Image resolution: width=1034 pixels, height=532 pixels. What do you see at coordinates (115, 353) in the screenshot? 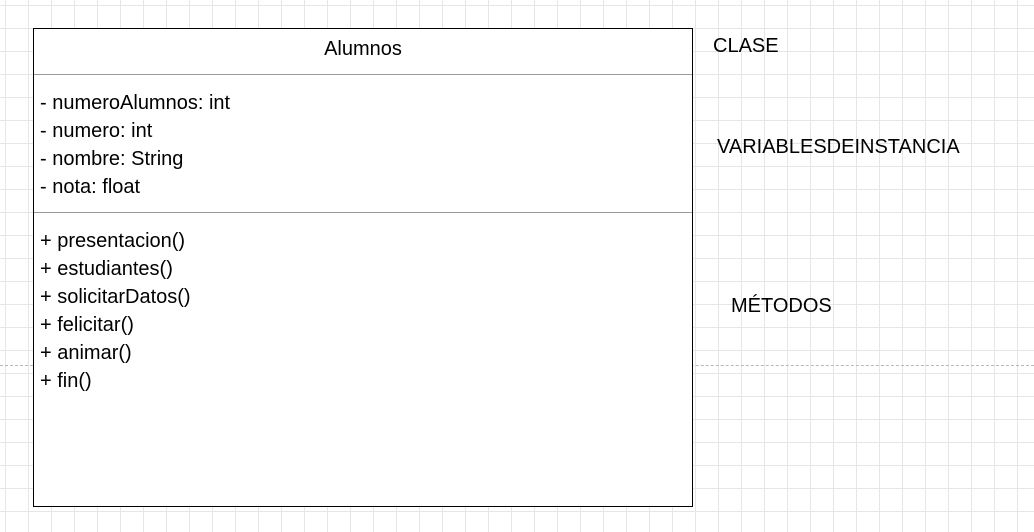
I see `method-item: + animar()` at bounding box center [115, 353].